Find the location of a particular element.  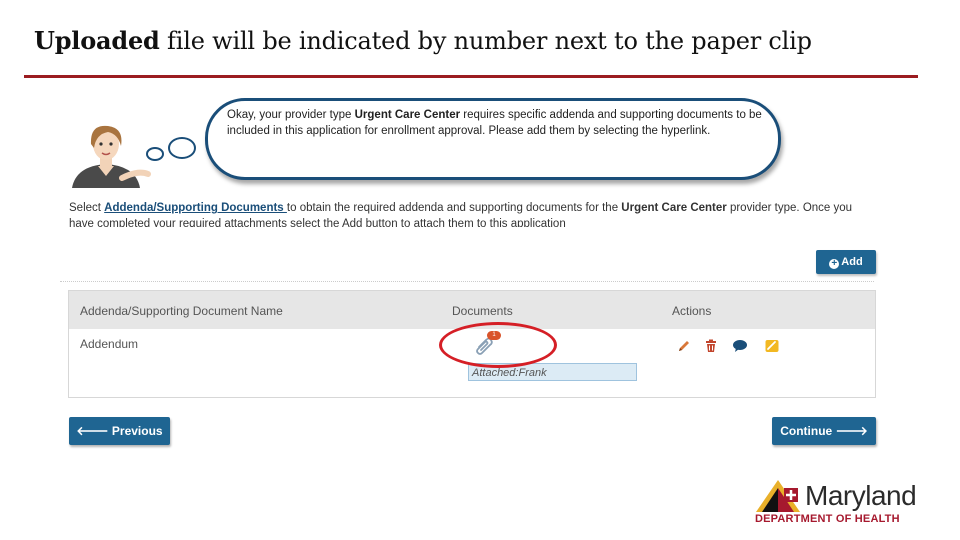

previous-button: 🡐 Previous is located at coordinates (119, 431).